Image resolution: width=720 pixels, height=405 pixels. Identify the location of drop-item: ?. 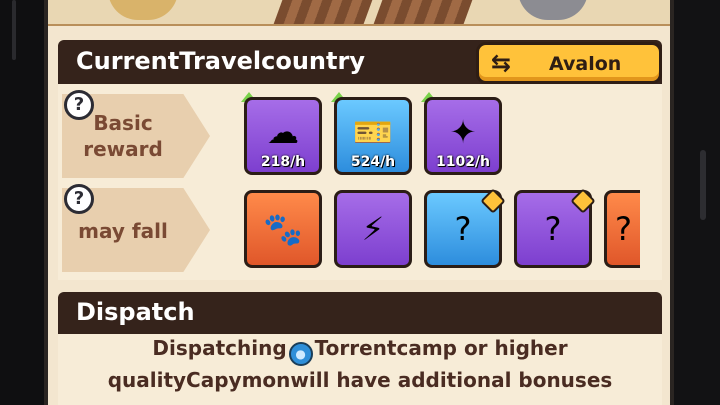
(622, 229).